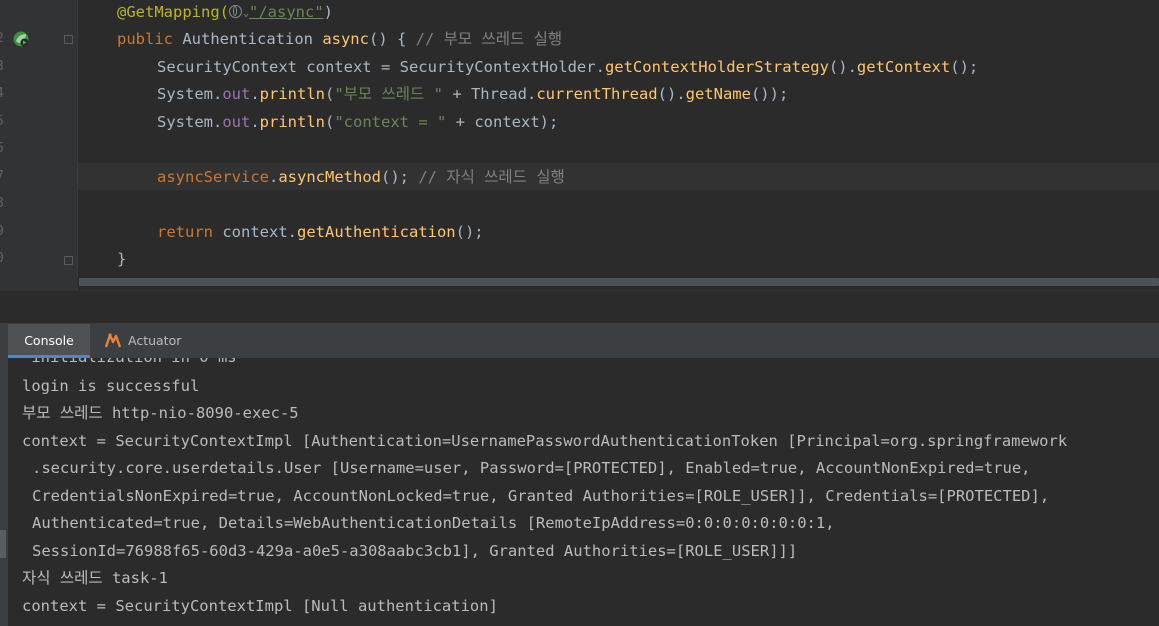  Describe the element at coordinates (255, 232) in the screenshot. I see `plain-token: context.` at that location.